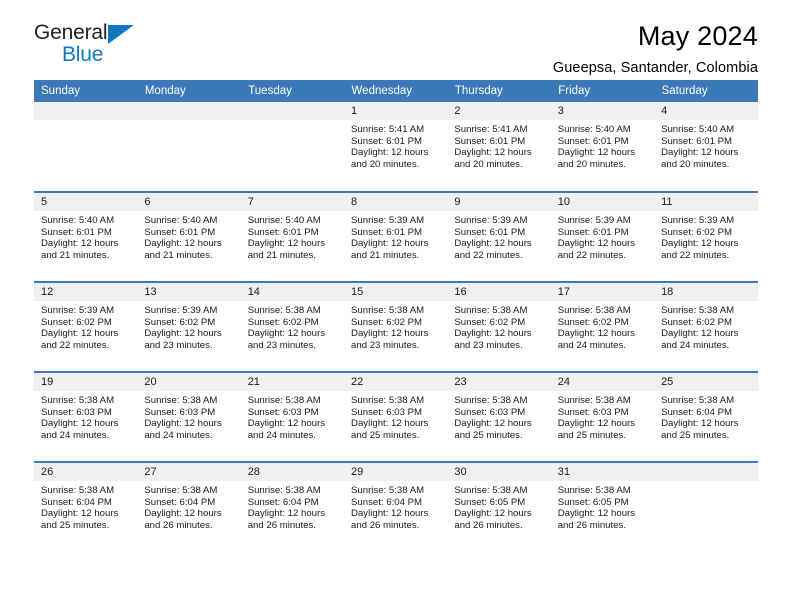 Image resolution: width=792 pixels, height=612 pixels. I want to click on day-number, so click(706, 472).